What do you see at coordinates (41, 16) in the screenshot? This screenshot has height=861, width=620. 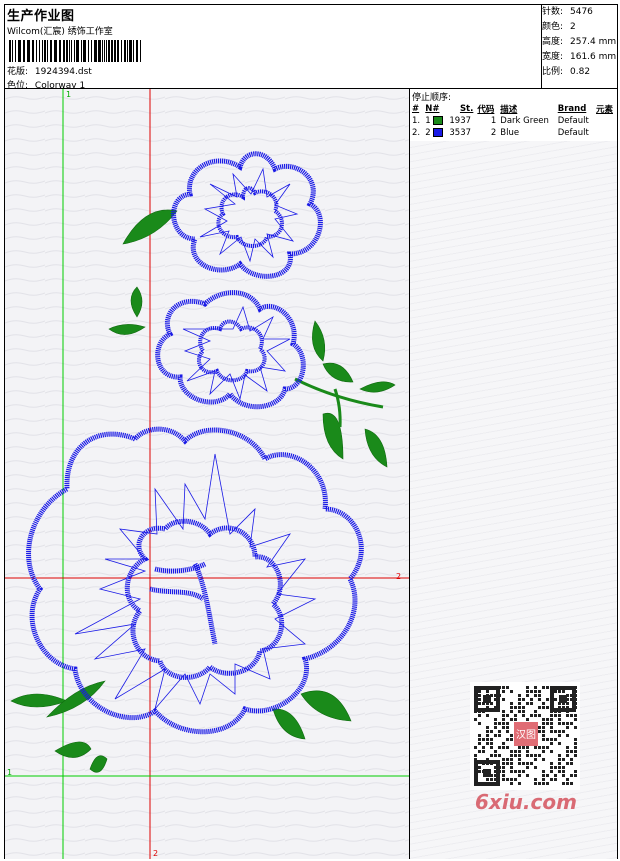 I see `worksheet-title: 生产作业图` at bounding box center [41, 16].